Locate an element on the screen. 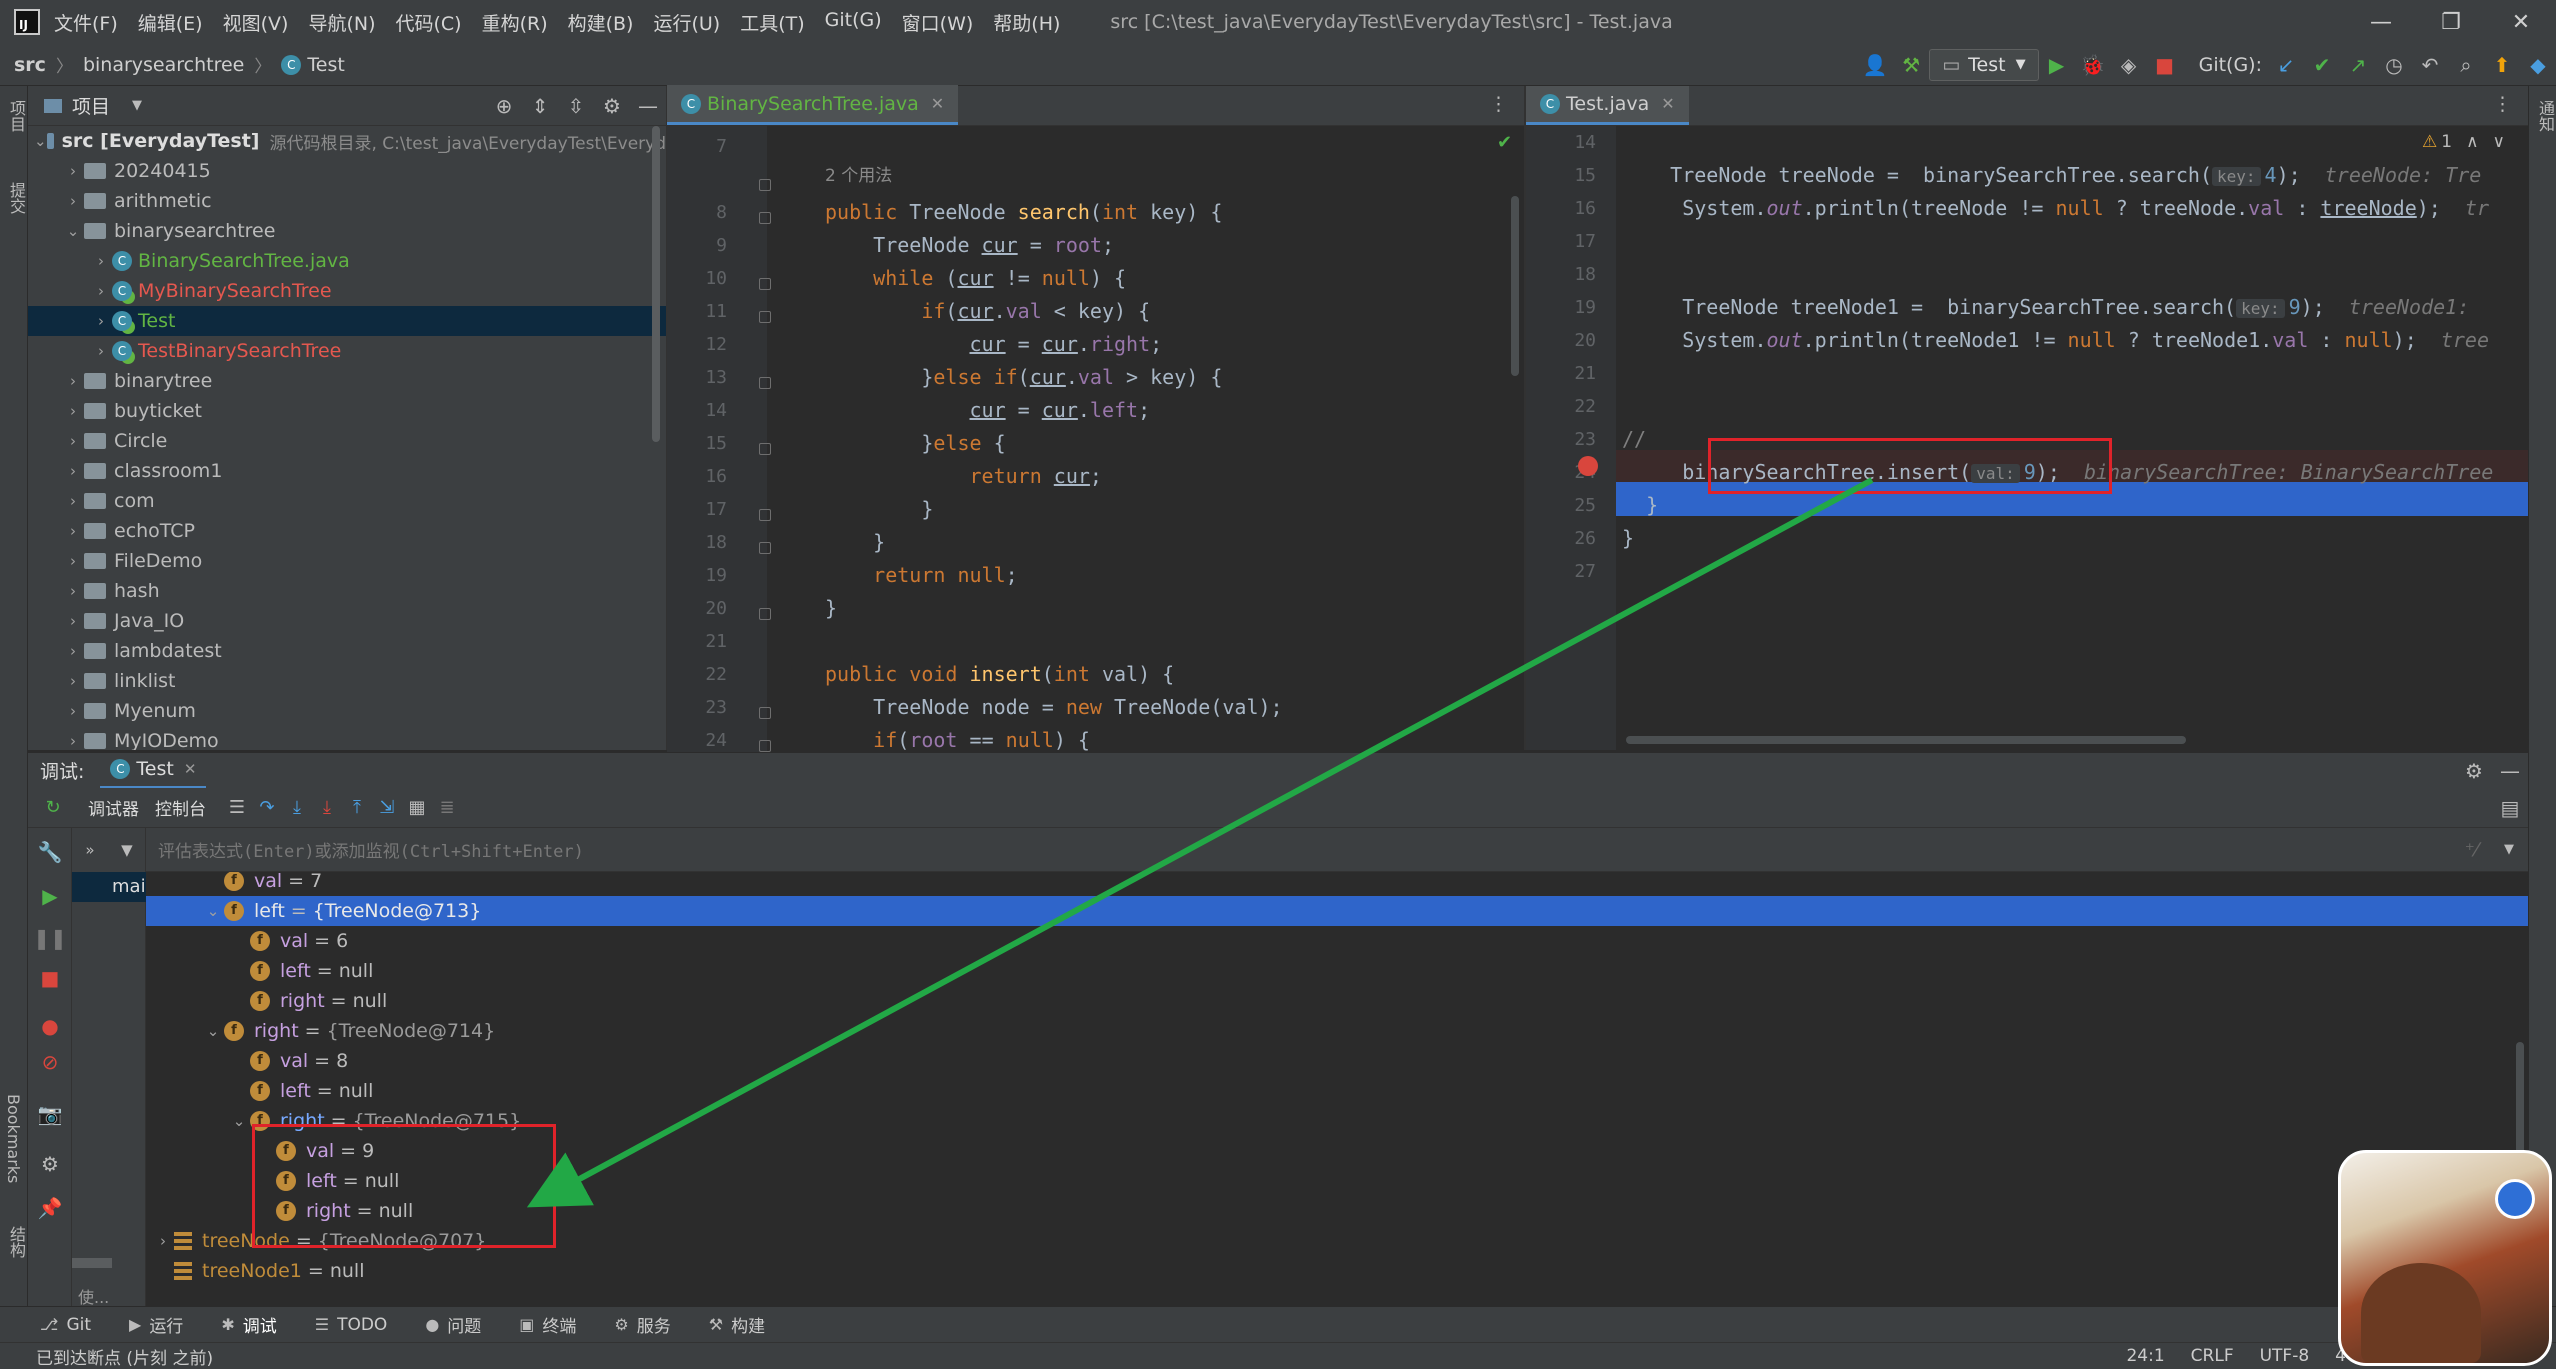 This screenshot has height=1369, width=2556. avatar-figure is located at coordinates (2421, 1313).